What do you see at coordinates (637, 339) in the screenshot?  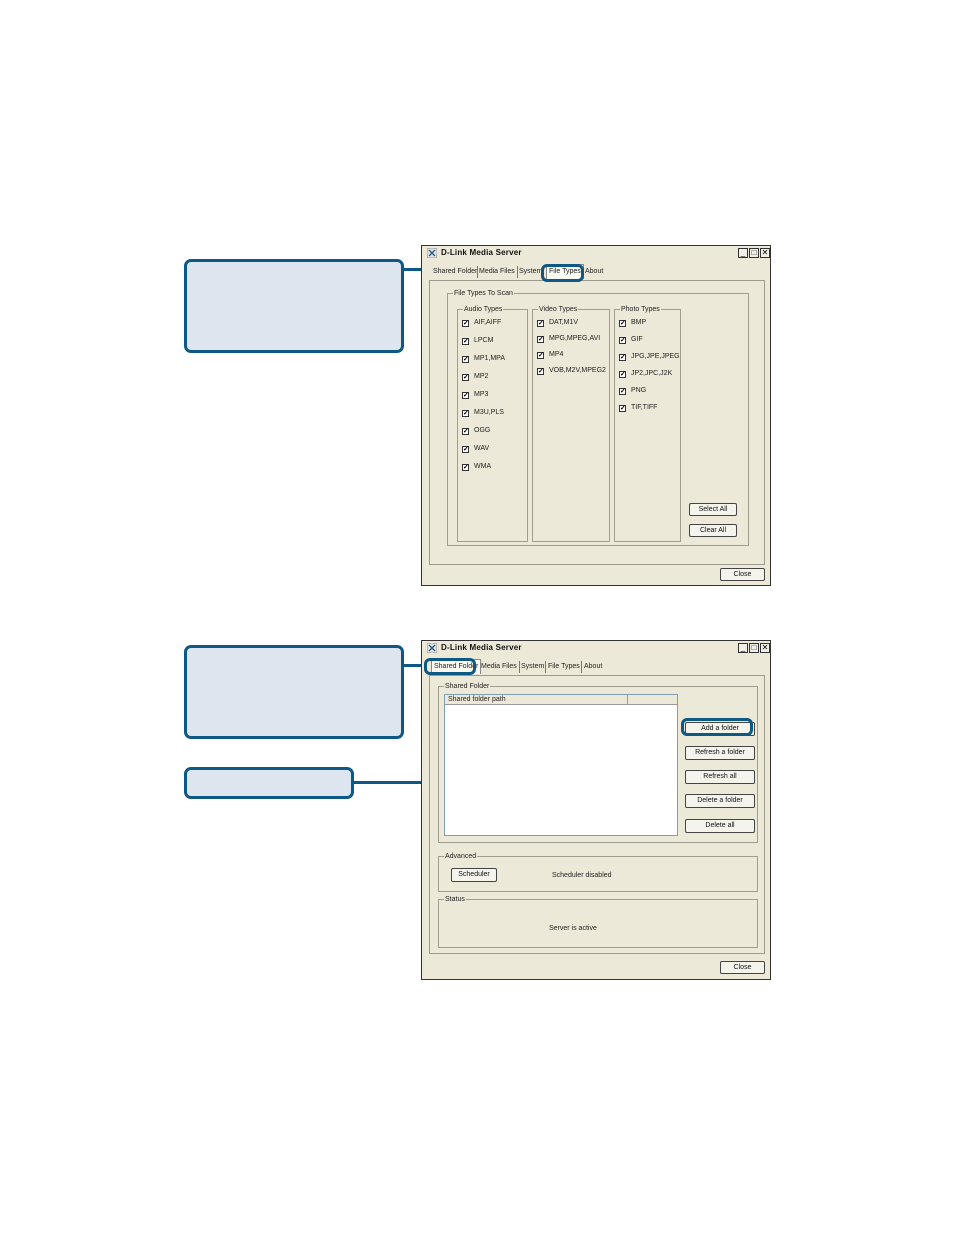 I see `checkbox-label: GIF` at bounding box center [637, 339].